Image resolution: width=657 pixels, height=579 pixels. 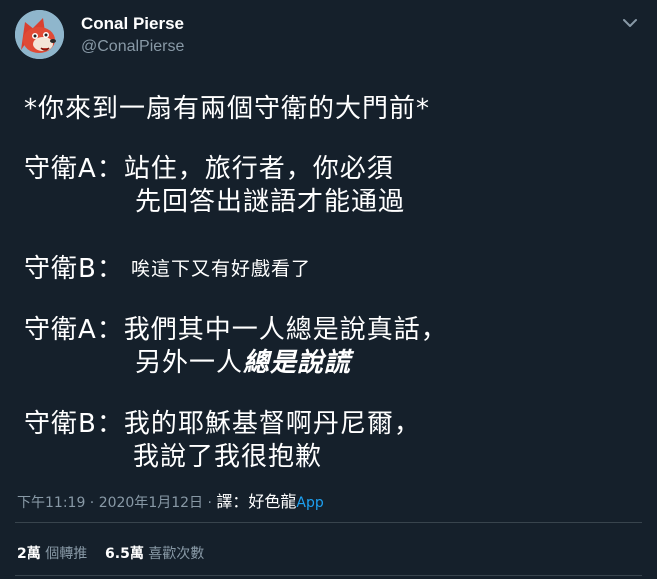 What do you see at coordinates (174, 554) in the screenshot?
I see `likes-label: 喜歡次數` at bounding box center [174, 554].